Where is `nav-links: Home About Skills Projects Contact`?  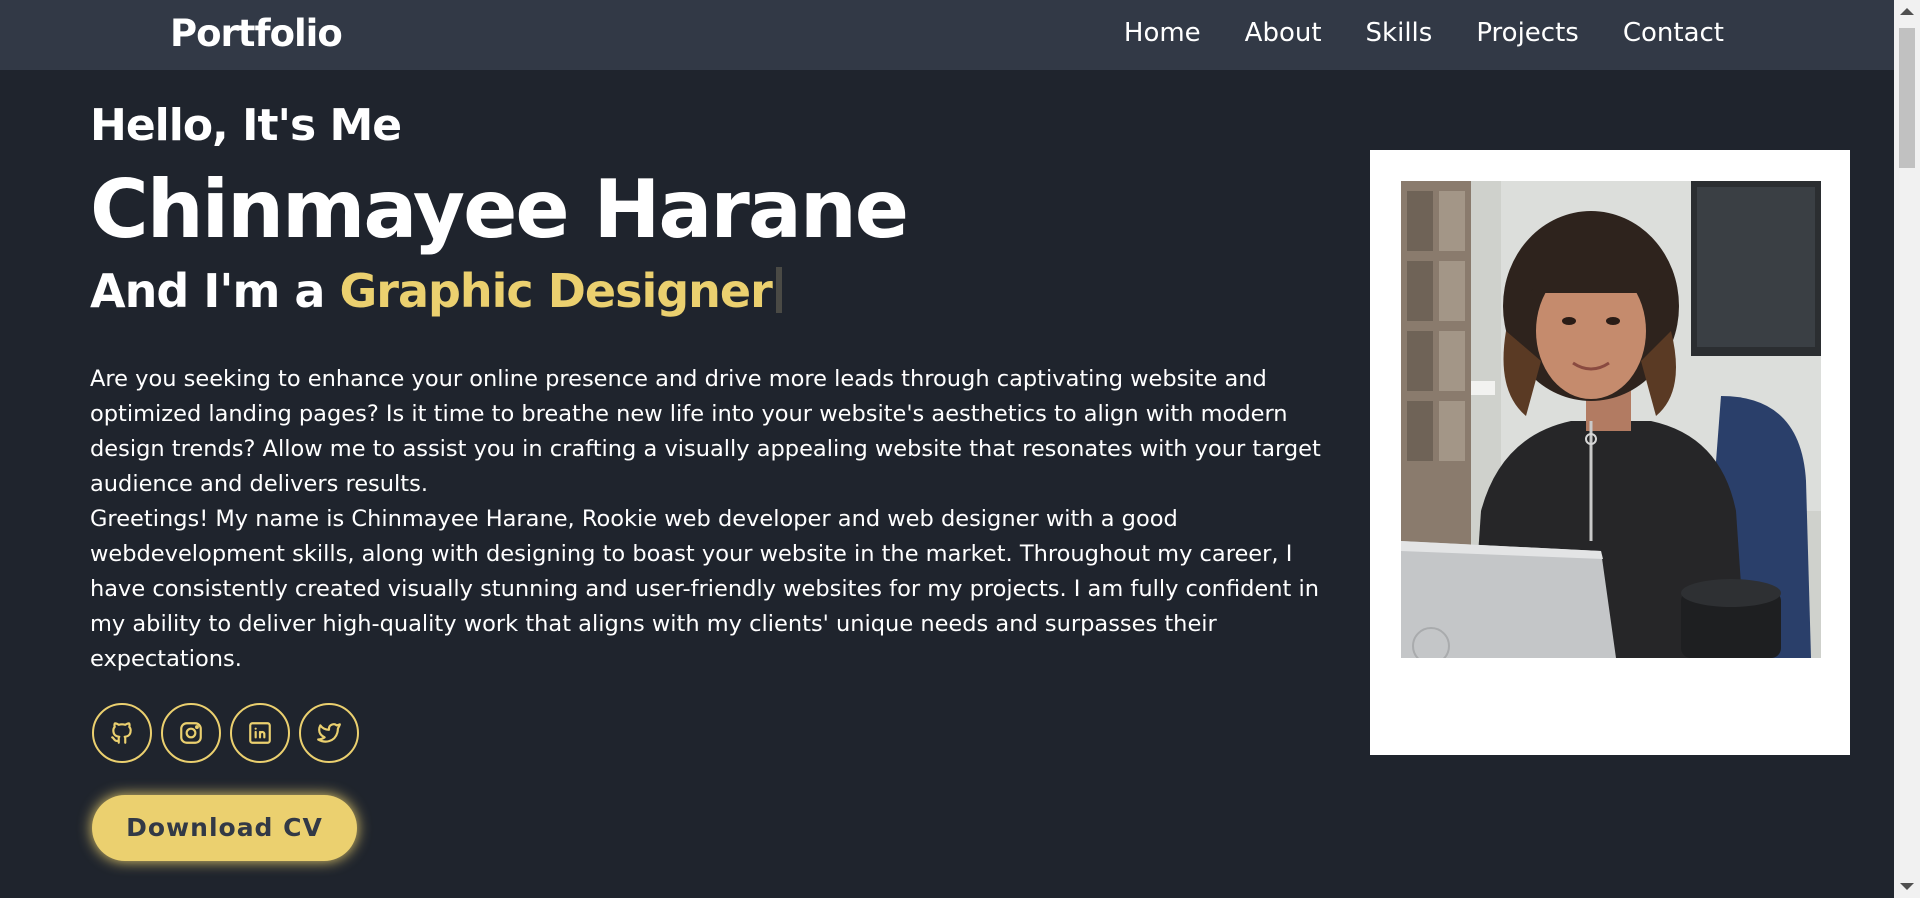 nav-links: Home About Skills Projects Contact is located at coordinates (1402, 33).